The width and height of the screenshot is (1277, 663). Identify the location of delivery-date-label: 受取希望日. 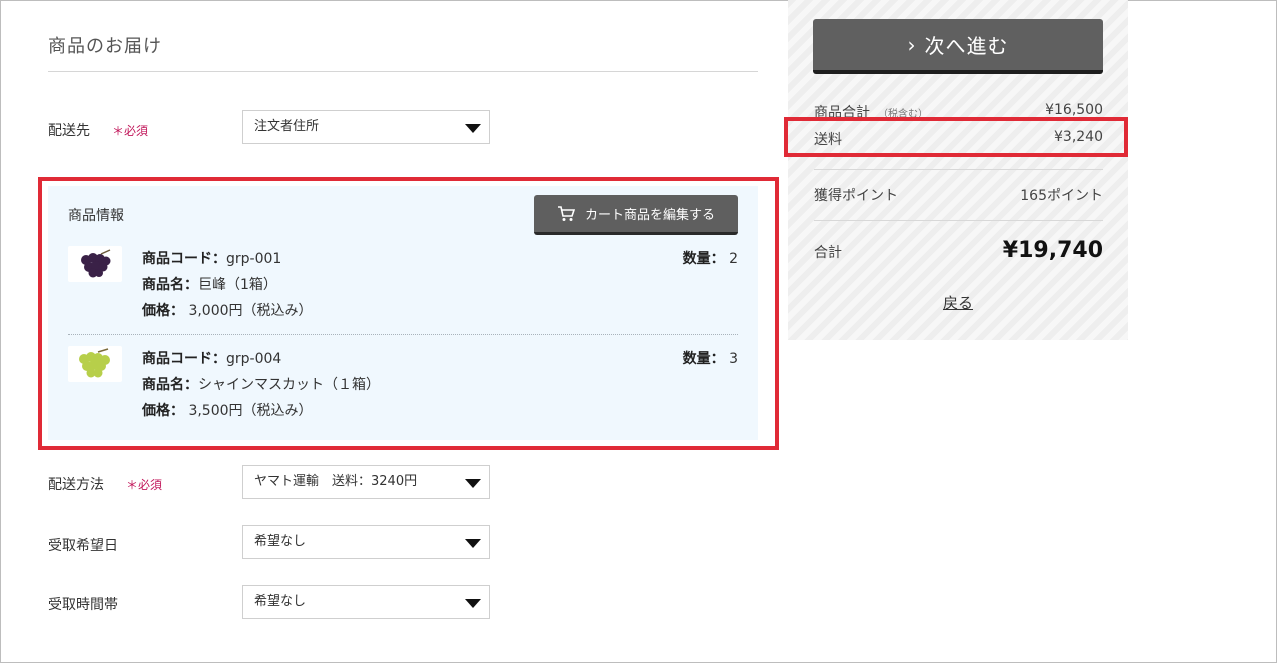
(83, 546).